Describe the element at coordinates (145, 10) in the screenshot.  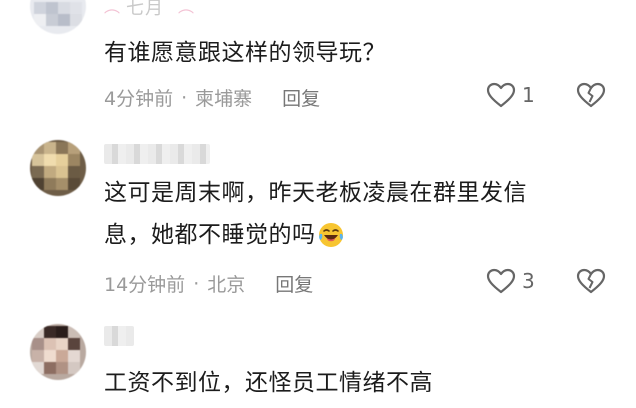
I see `nickname: 七月` at that location.